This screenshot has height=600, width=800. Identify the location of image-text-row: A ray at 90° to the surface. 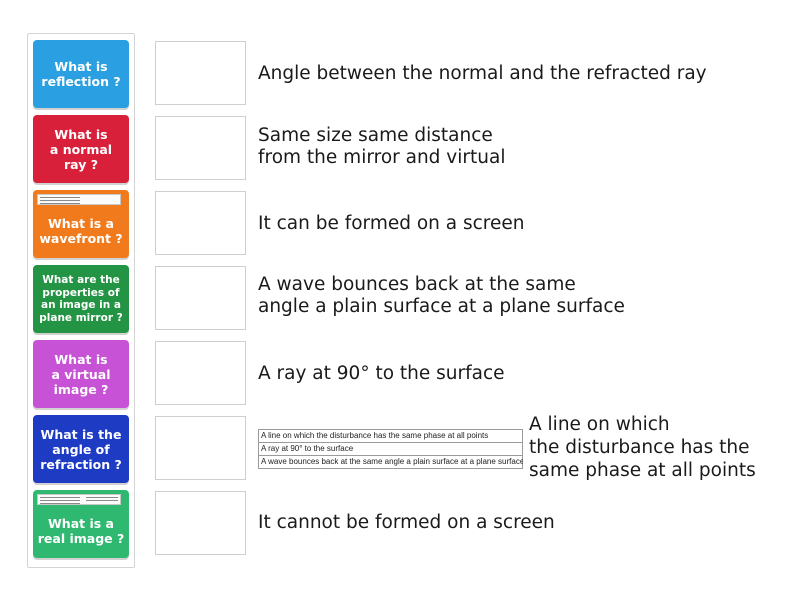
(390, 448).